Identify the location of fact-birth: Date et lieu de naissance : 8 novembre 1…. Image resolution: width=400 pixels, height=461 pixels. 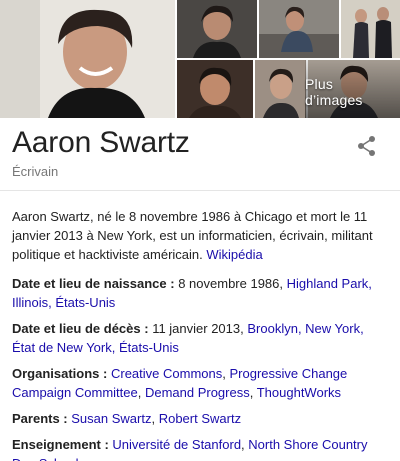
(201, 293).